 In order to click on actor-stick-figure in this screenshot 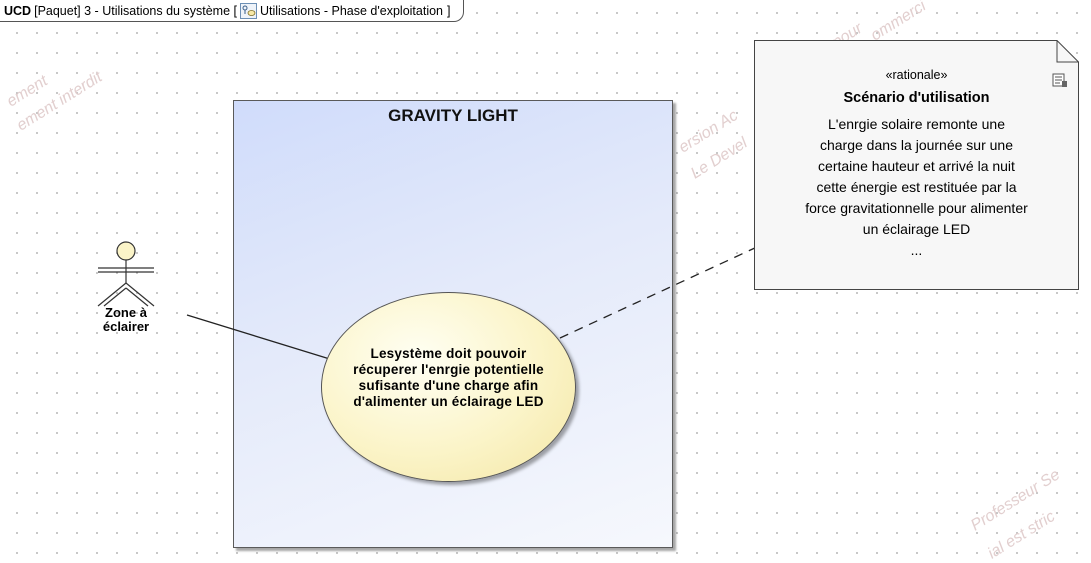, I will do `click(126, 274)`.